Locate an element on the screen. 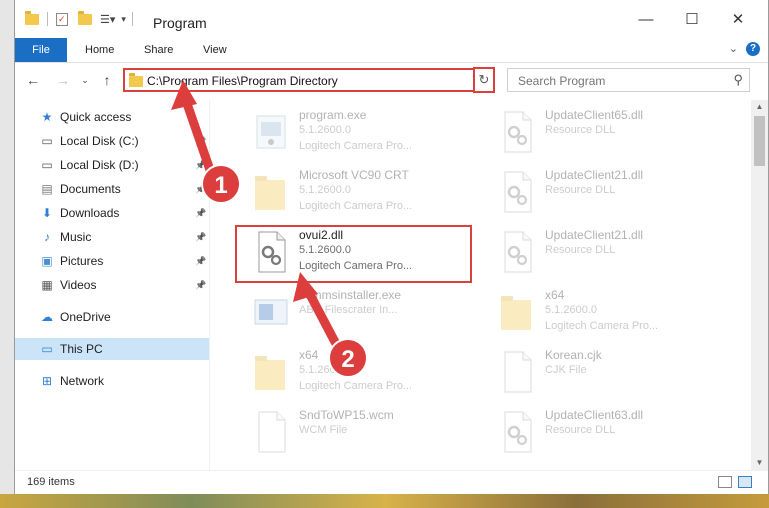 The width and height of the screenshot is (769, 508). tab-home: Home is located at coordinates (99, 50).